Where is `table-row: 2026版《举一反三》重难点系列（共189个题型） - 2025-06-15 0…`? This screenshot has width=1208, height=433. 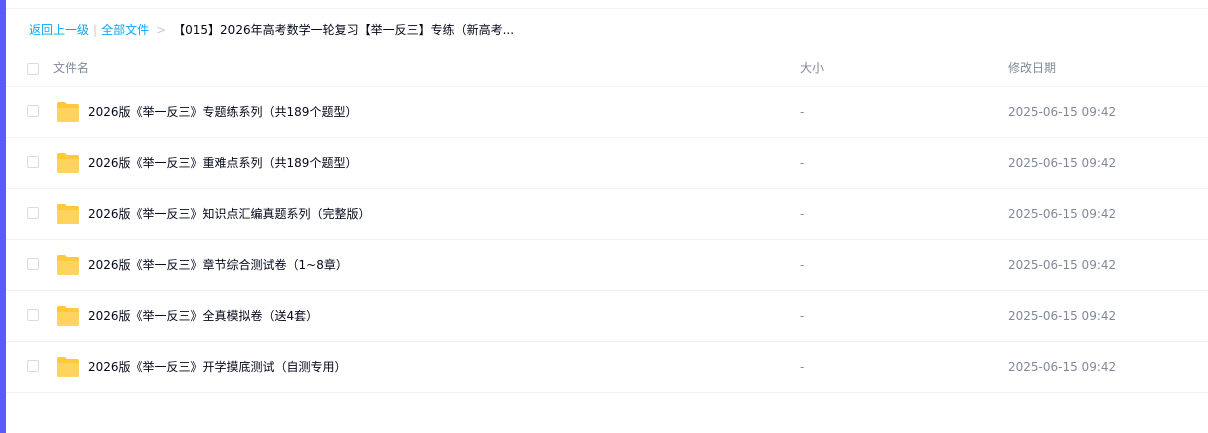 table-row: 2026版《举一反三》重难点系列（共189个题型） - 2025-06-15 0… is located at coordinates (607, 163).